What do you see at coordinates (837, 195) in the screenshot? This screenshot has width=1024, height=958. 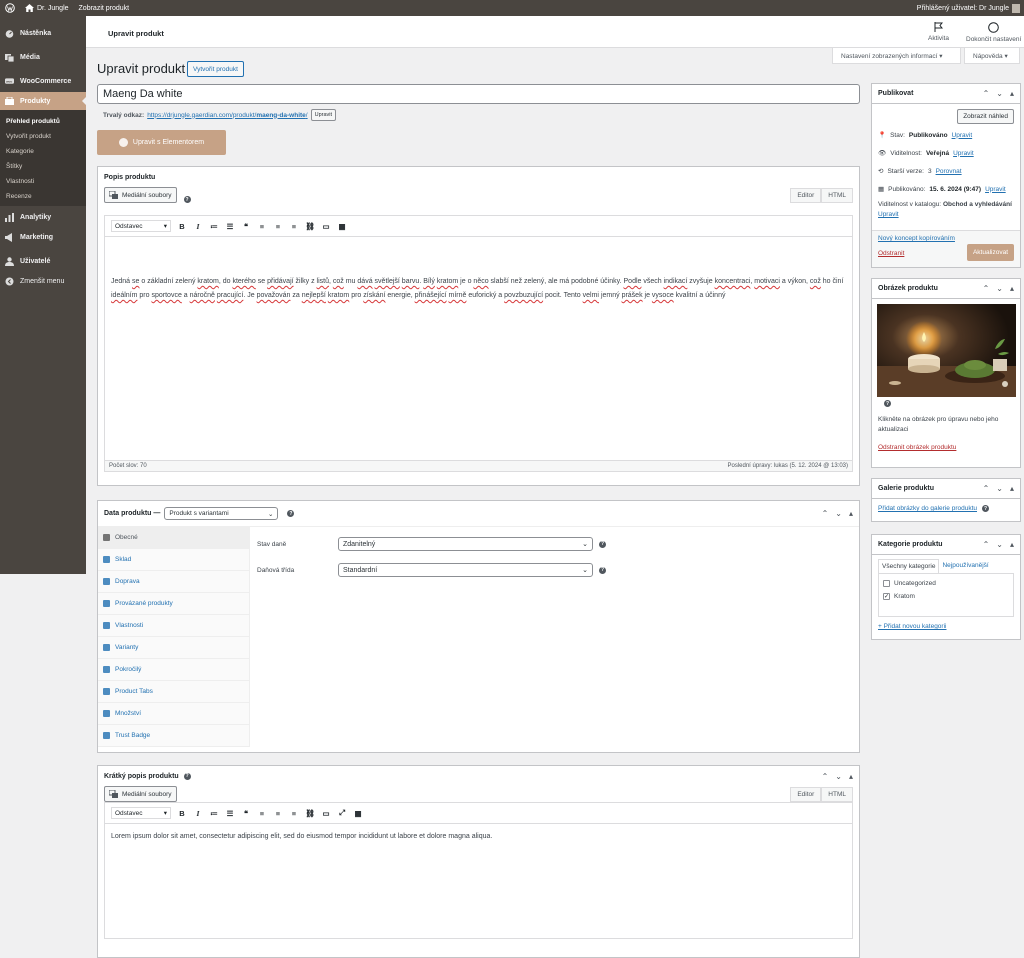 I see `tab-html: HTML` at bounding box center [837, 195].